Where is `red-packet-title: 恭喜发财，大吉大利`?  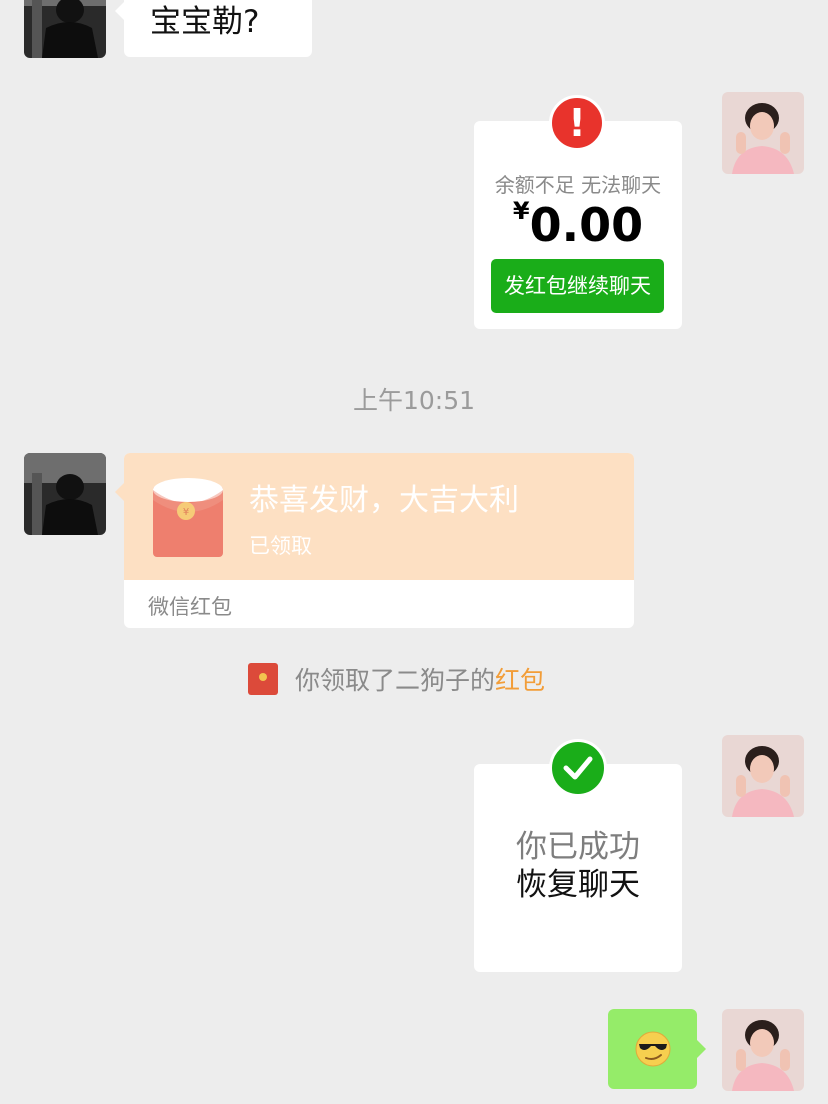
red-packet-title: 恭喜发财，大吉大利 is located at coordinates (384, 500).